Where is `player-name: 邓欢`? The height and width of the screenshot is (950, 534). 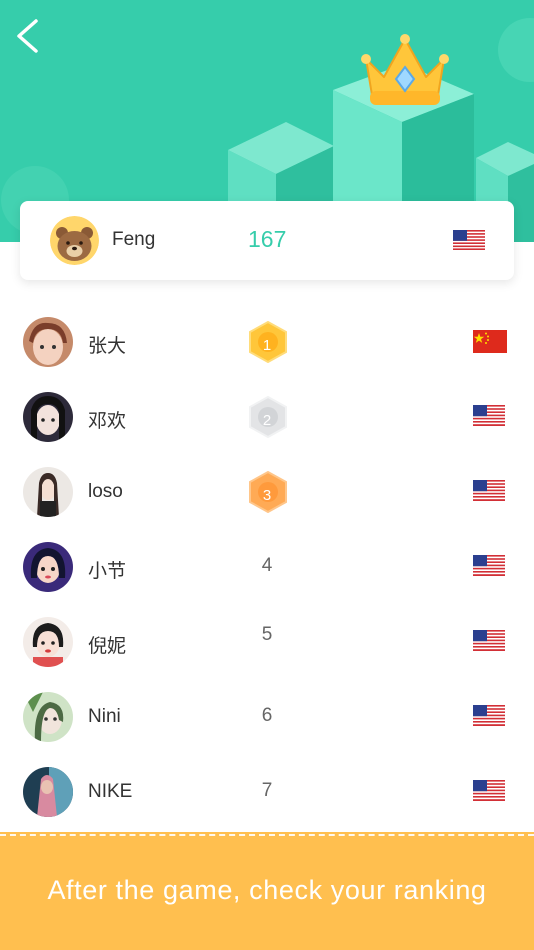 player-name: 邓欢 is located at coordinates (107, 421).